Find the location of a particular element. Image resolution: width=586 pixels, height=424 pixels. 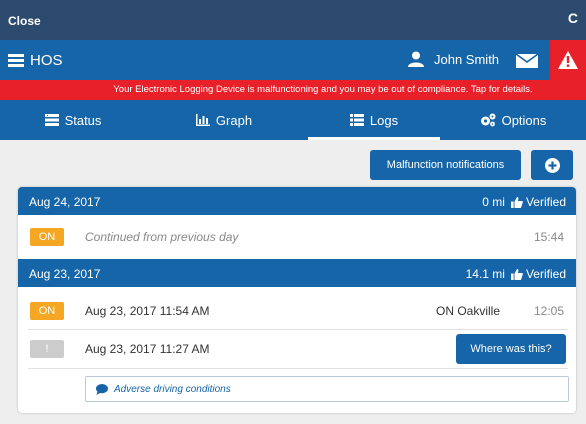

app-title: HOS is located at coordinates (46, 60).